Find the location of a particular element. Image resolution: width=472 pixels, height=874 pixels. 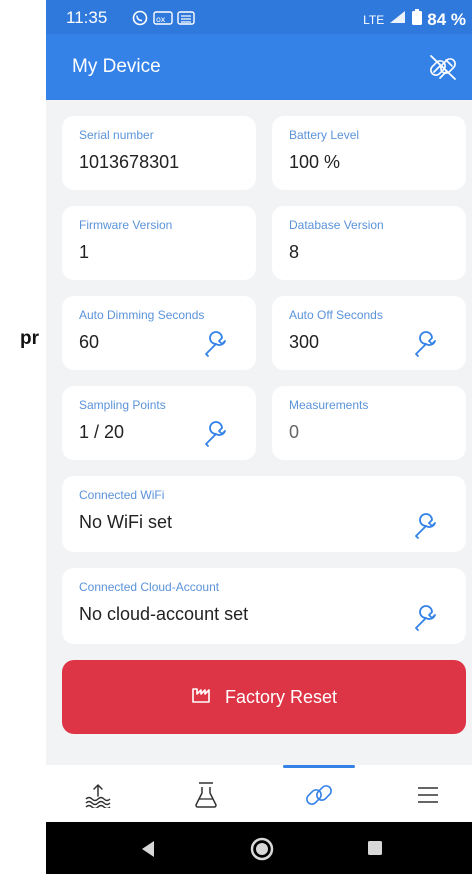

connected-wifi-card: Connected WiFi No WiFi set is located at coordinates (264, 514).